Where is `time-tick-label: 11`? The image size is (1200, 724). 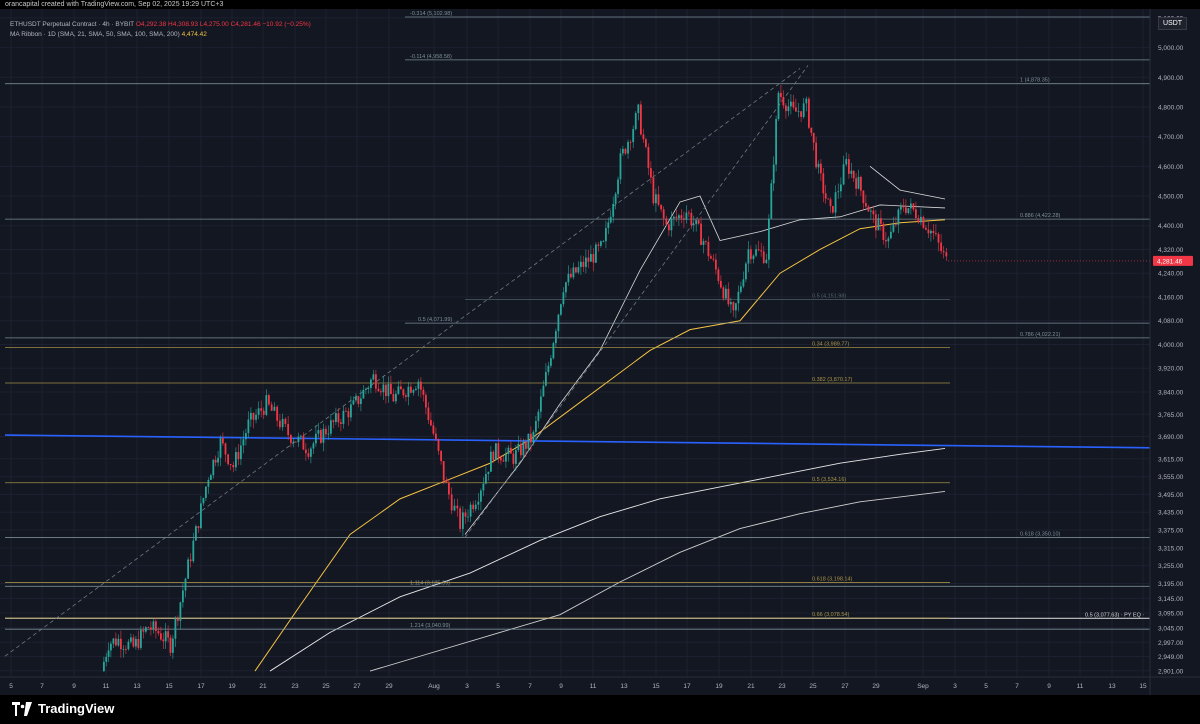 time-tick-label: 11 is located at coordinates (106, 686).